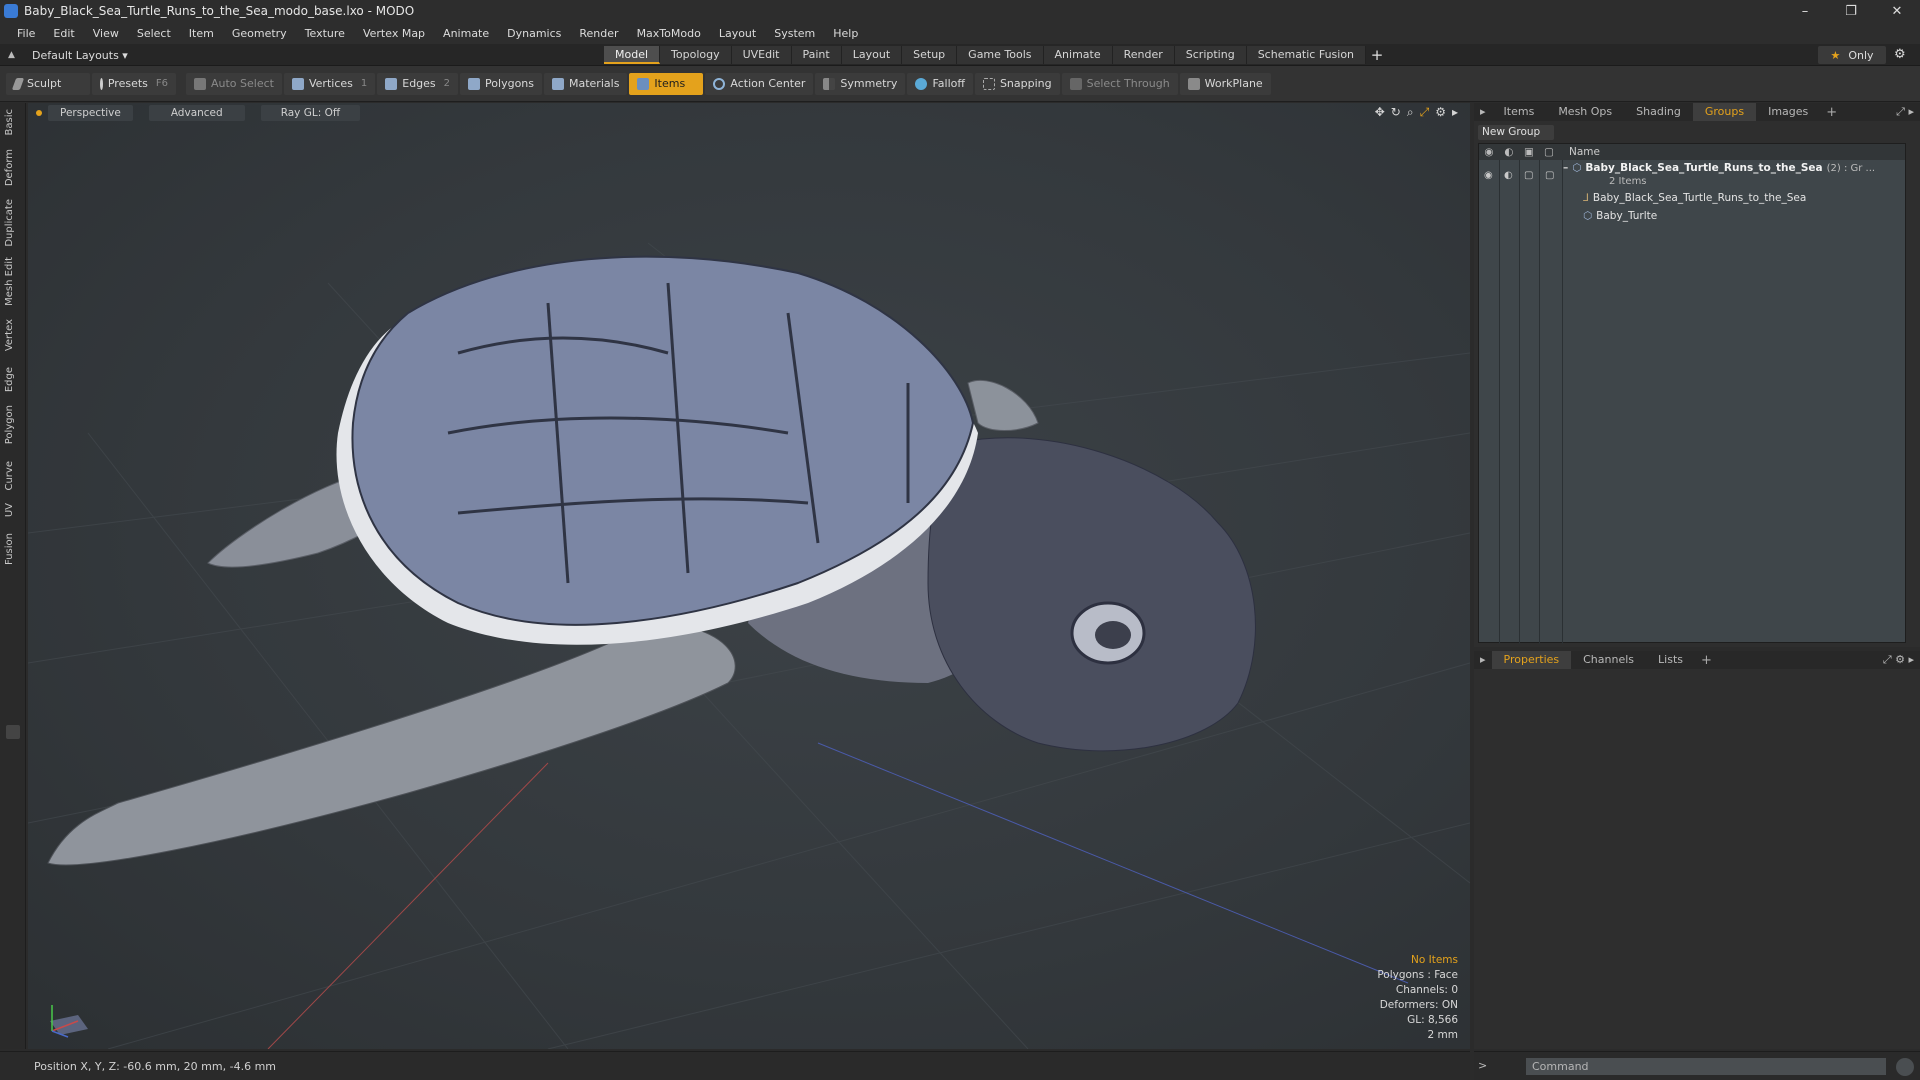  I want to click on edges-button: Edges 2, so click(418, 83).